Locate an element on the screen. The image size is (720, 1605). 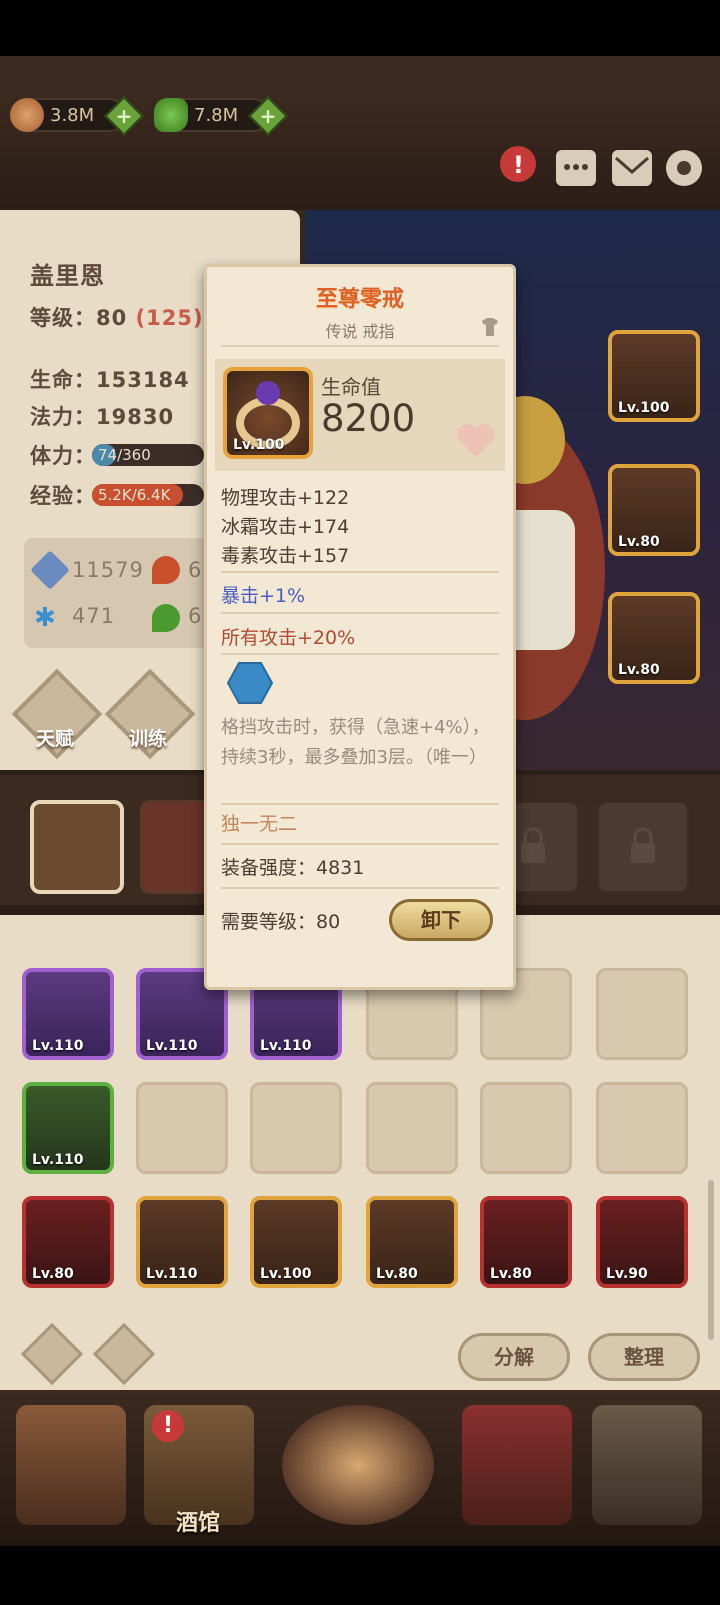
nav-shop is located at coordinates (517, 1465).